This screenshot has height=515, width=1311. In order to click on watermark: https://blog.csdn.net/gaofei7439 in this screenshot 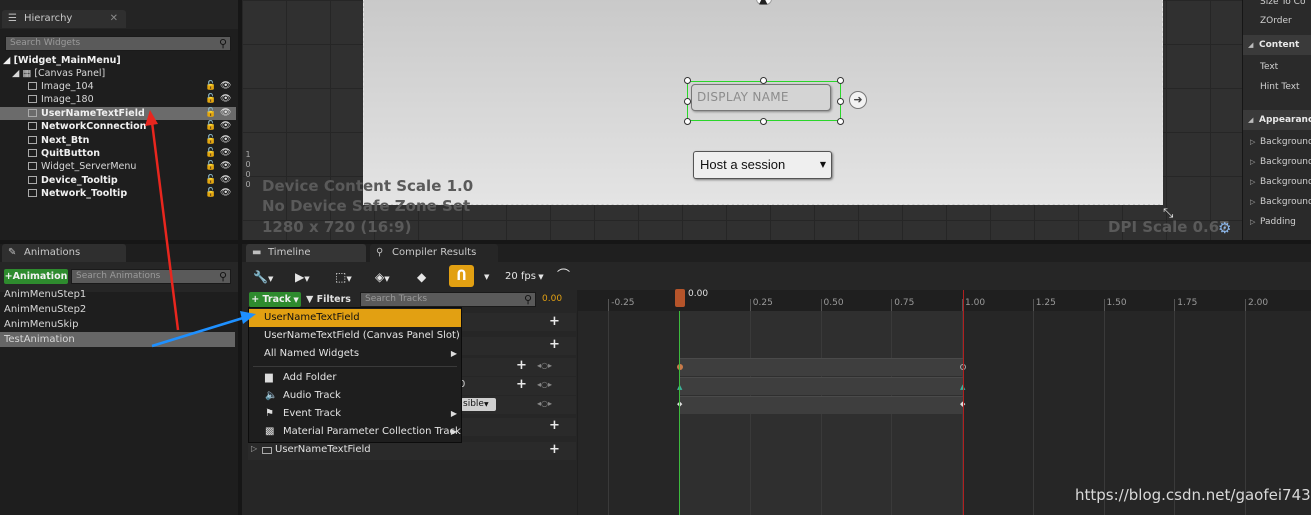, I will do `click(1193, 495)`.